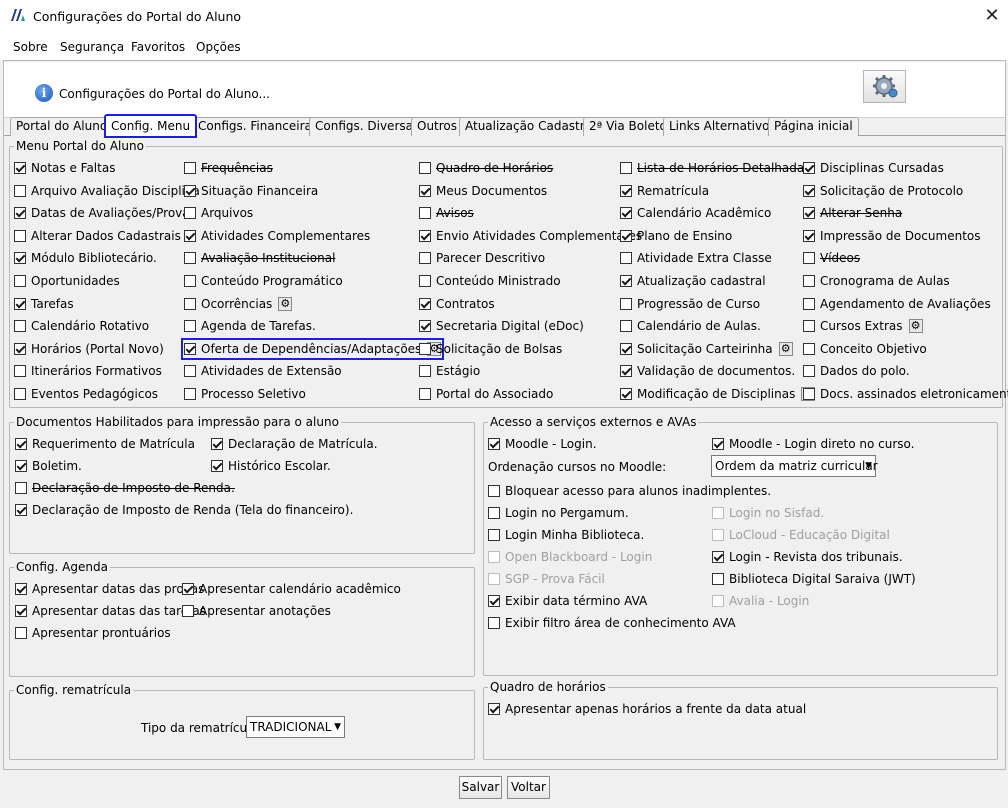  What do you see at coordinates (228, 168) in the screenshot?
I see `checkbox-frequencias: Frequências` at bounding box center [228, 168].